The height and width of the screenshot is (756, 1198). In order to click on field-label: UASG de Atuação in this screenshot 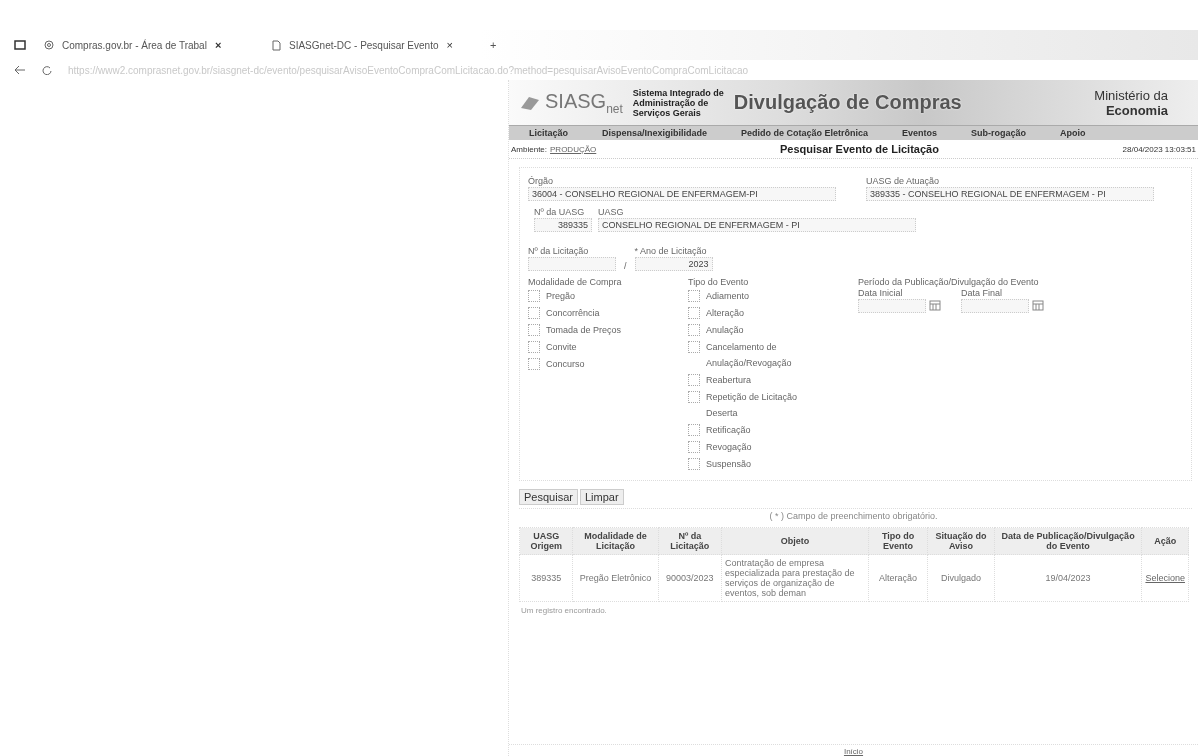, I will do `click(903, 181)`.